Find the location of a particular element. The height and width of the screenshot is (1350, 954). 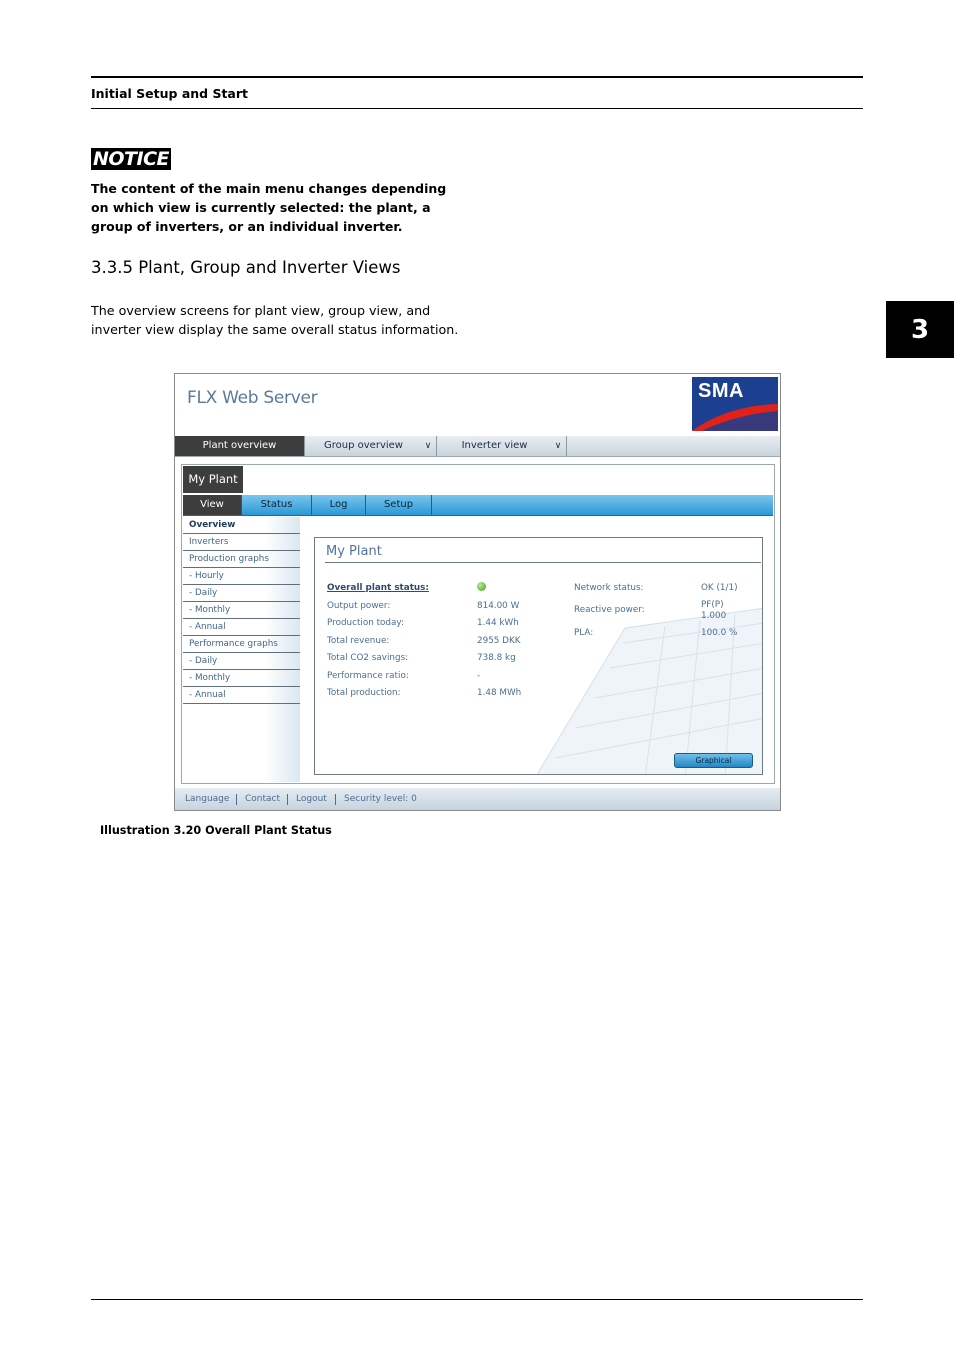

sidebar-item-production-annual: - Annual is located at coordinates (241, 627).